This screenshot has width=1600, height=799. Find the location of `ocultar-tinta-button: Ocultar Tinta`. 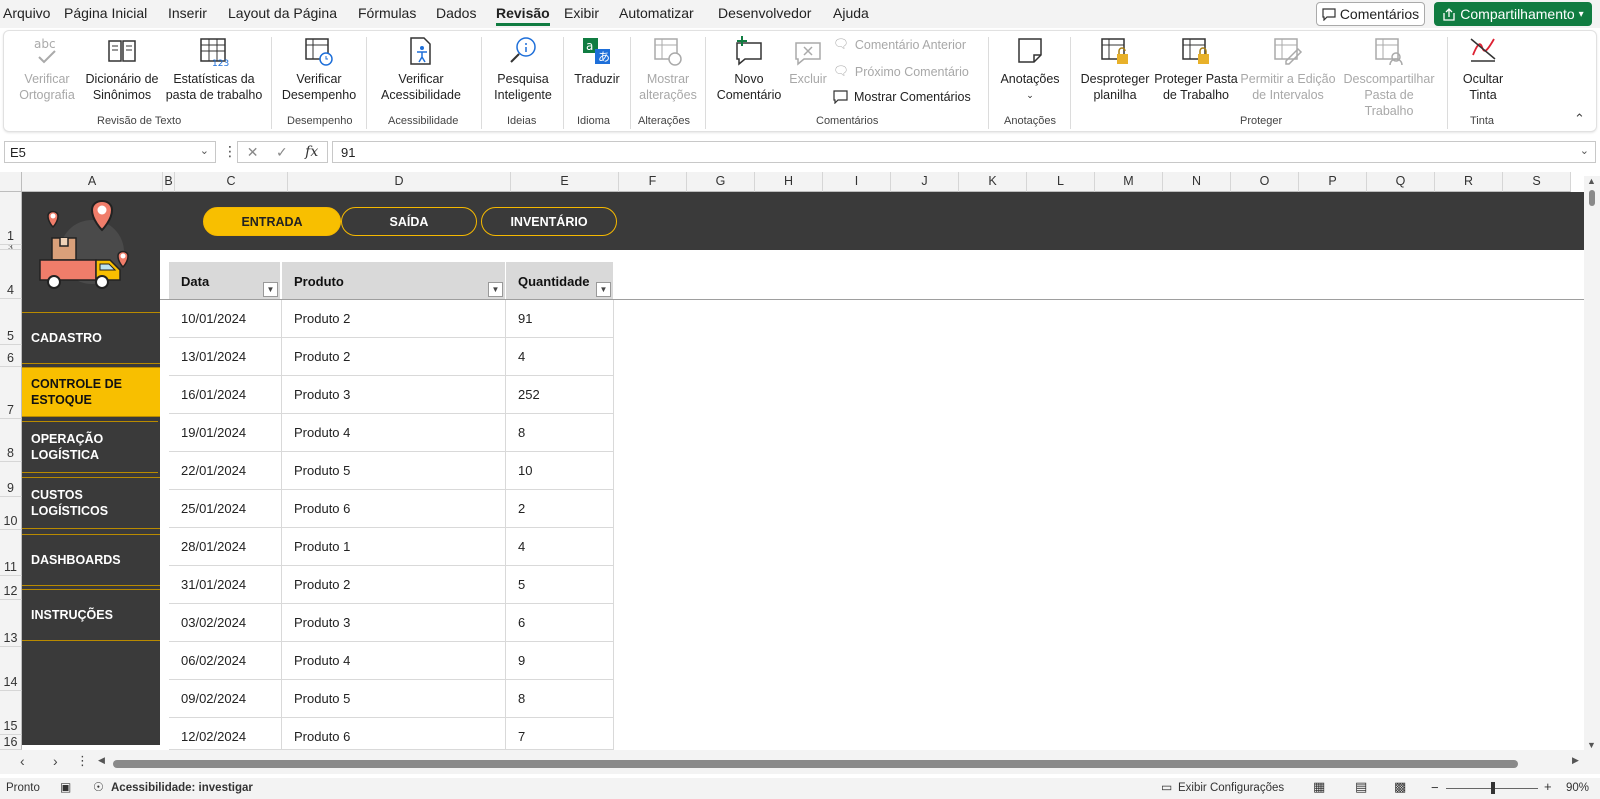

ocultar-tinta-button: Ocultar Tinta is located at coordinates (1483, 69).